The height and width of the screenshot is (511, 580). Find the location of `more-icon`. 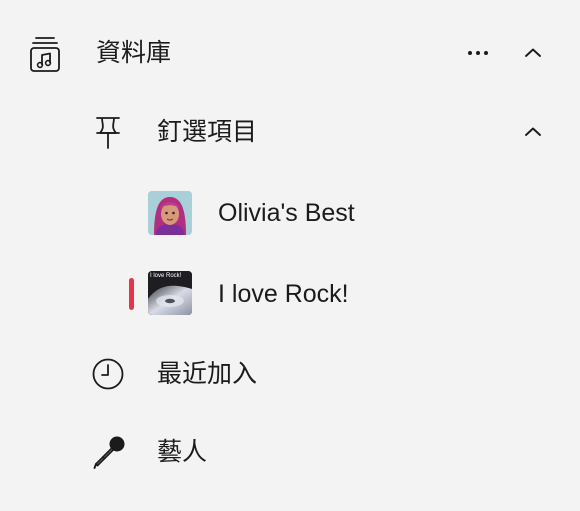

more-icon is located at coordinates (478, 53).